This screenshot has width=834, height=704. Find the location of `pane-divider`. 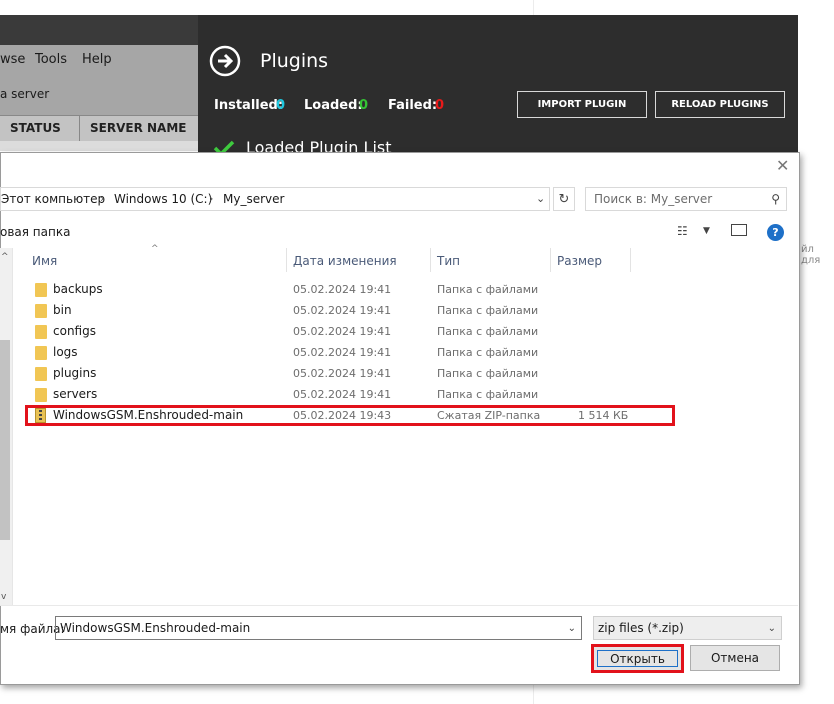

pane-divider is located at coordinates (12, 426).